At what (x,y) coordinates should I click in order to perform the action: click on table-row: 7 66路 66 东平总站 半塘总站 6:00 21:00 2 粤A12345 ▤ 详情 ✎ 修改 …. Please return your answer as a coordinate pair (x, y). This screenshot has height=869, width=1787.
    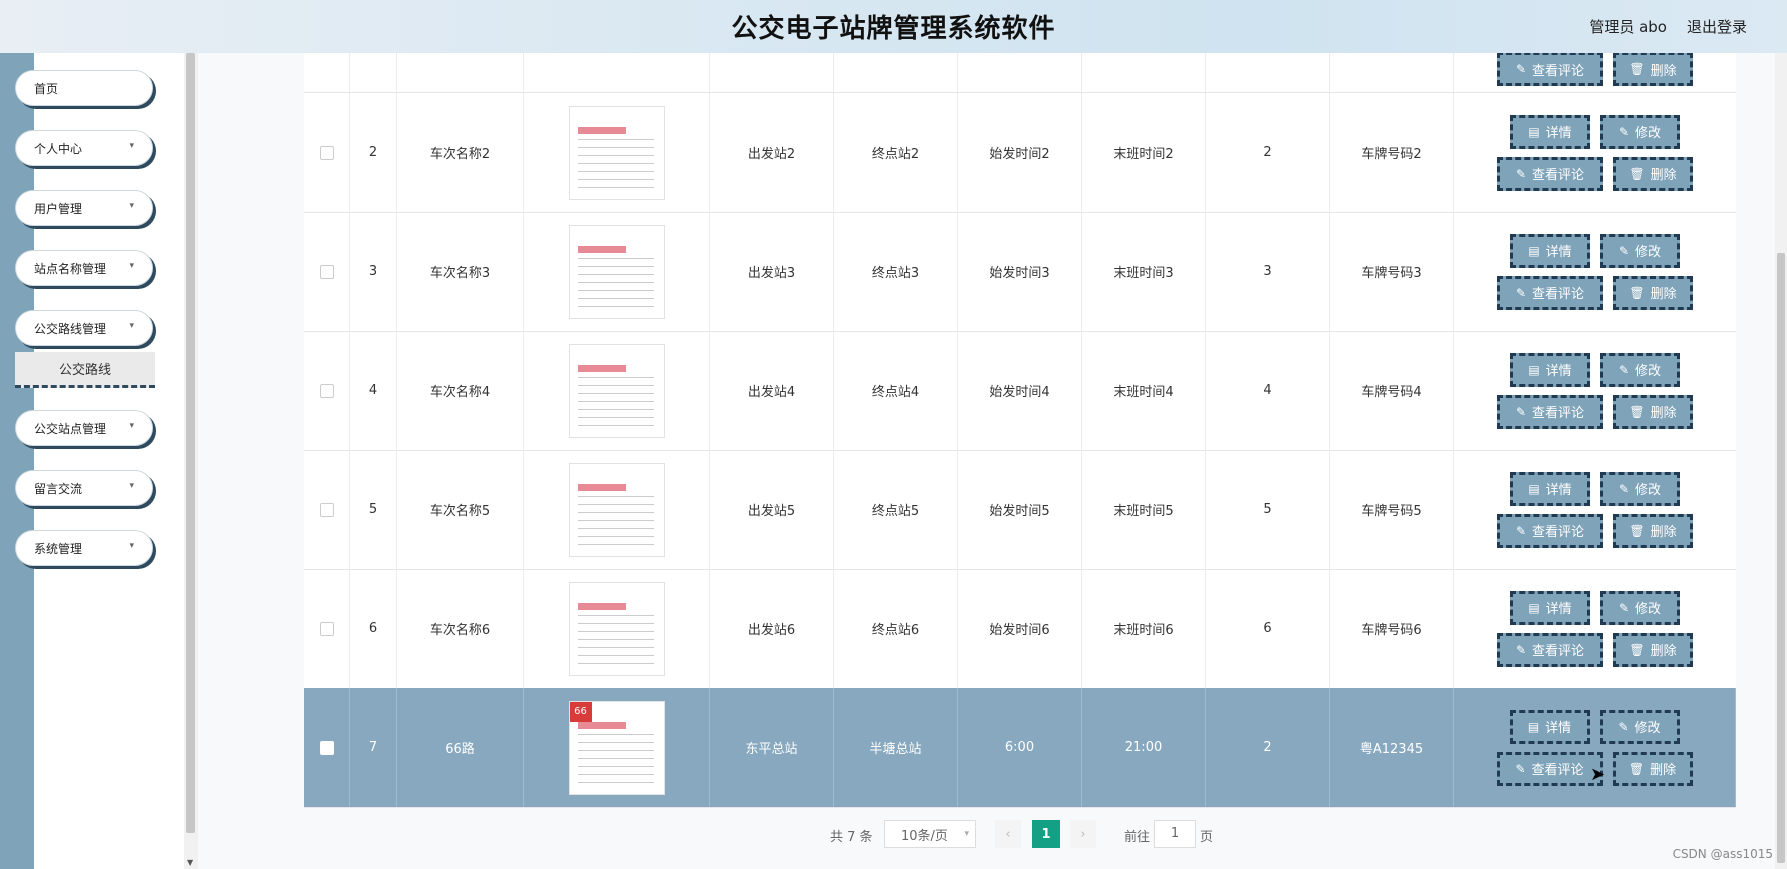
    Looking at the image, I should click on (1020, 748).